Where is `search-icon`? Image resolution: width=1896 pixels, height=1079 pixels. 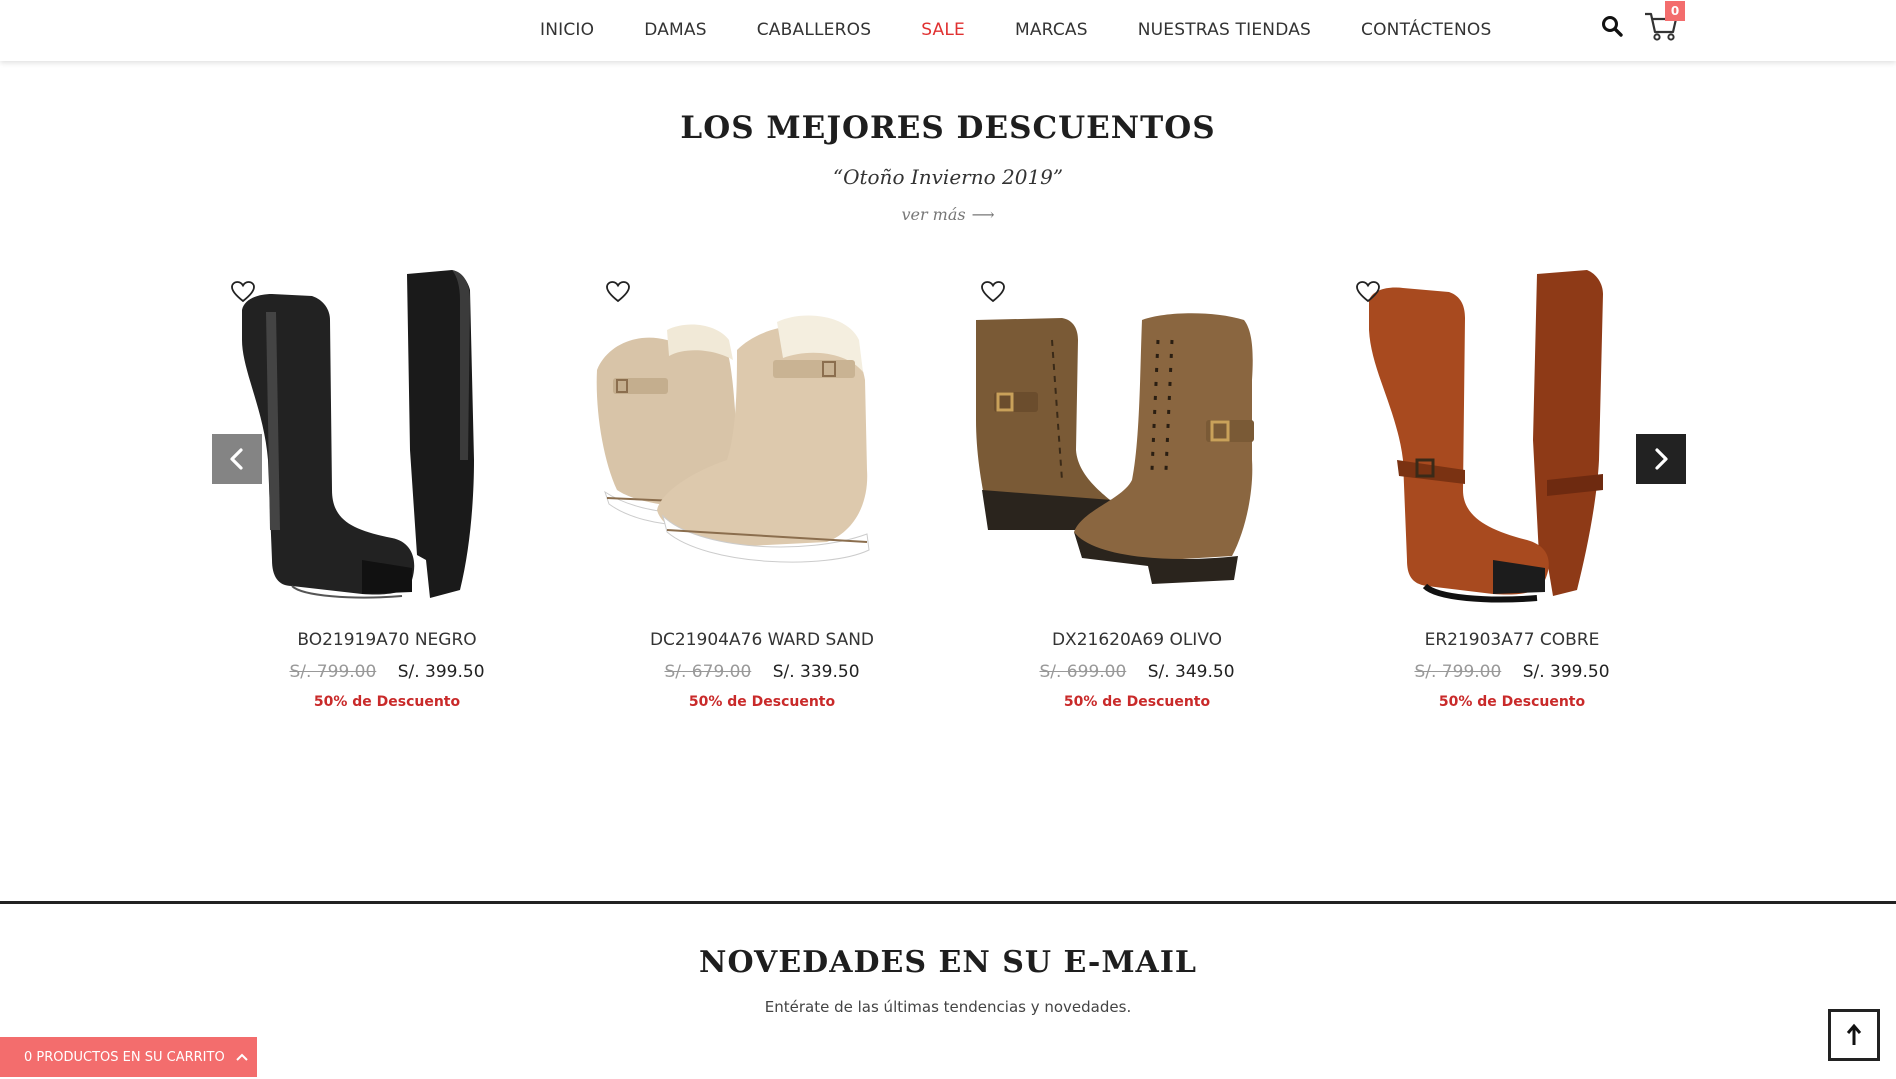 search-icon is located at coordinates (1612, 26).